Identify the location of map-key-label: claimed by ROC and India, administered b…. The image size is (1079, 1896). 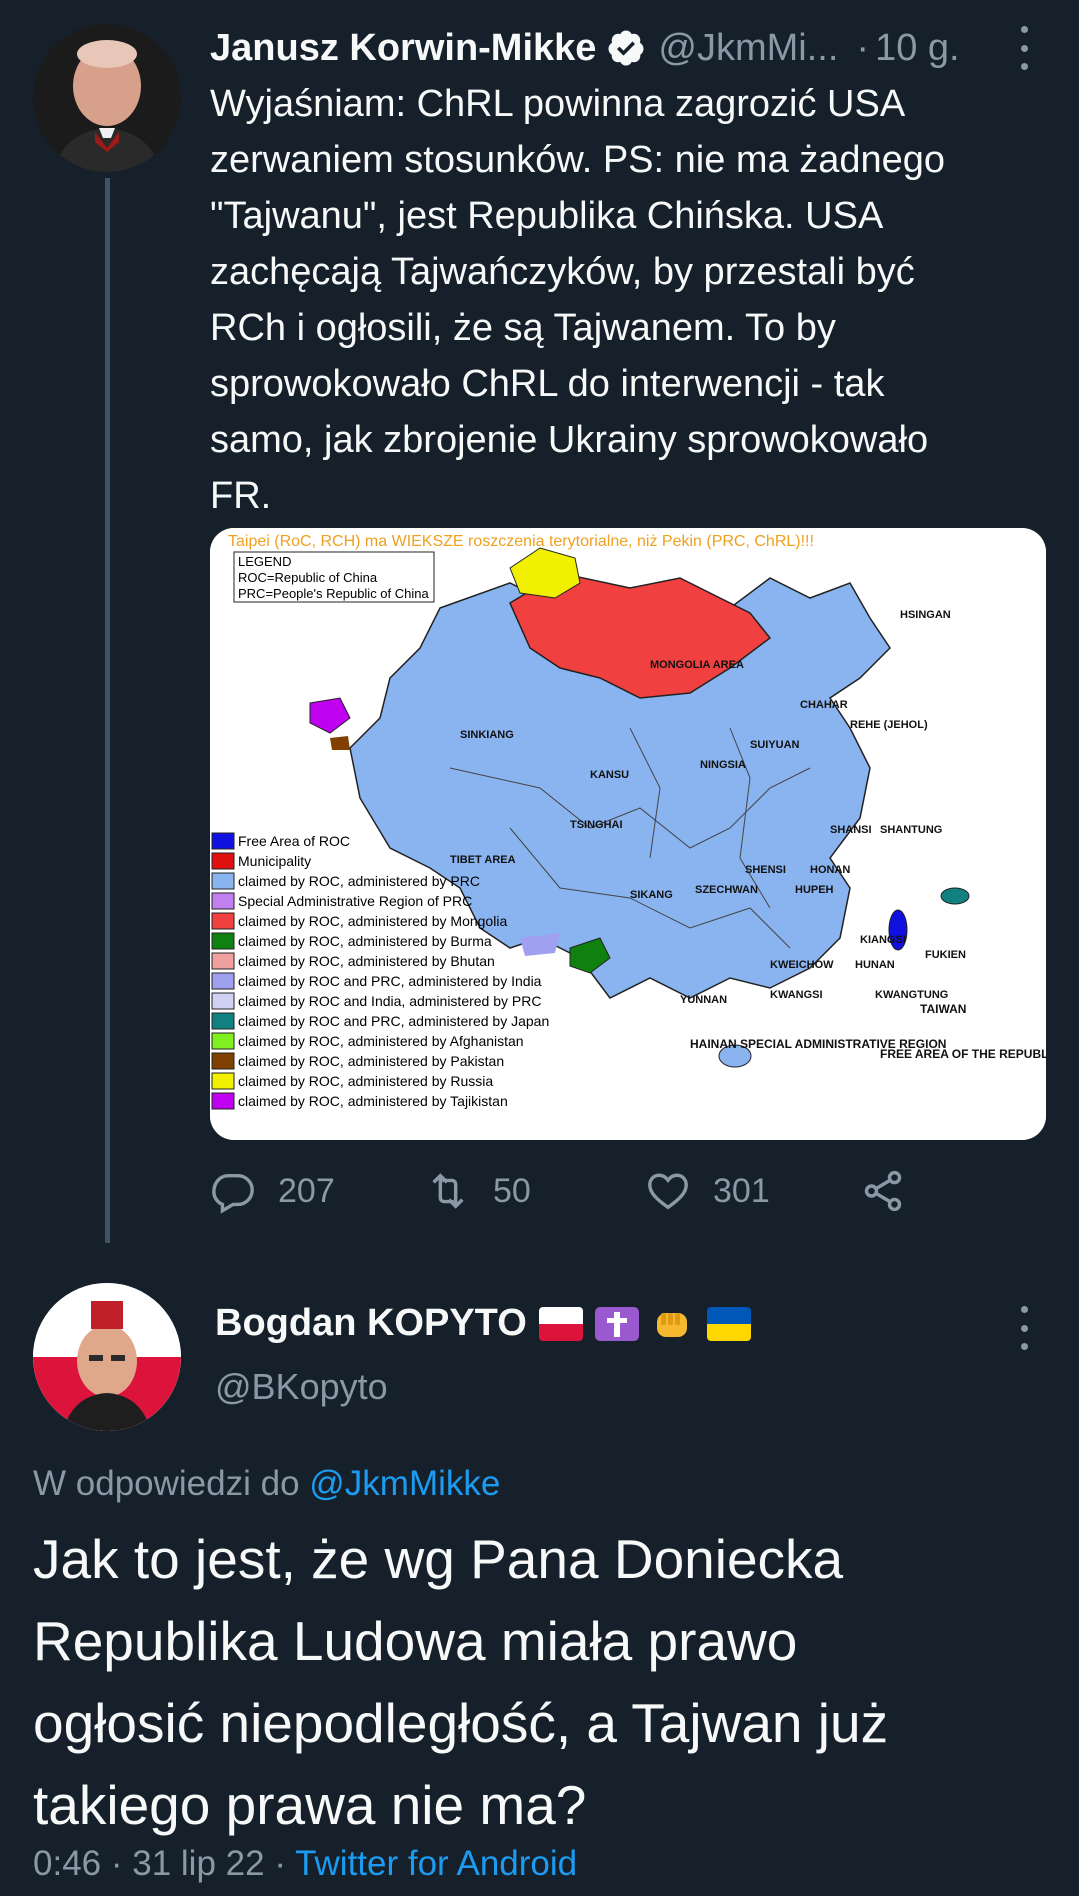
(389, 1001).